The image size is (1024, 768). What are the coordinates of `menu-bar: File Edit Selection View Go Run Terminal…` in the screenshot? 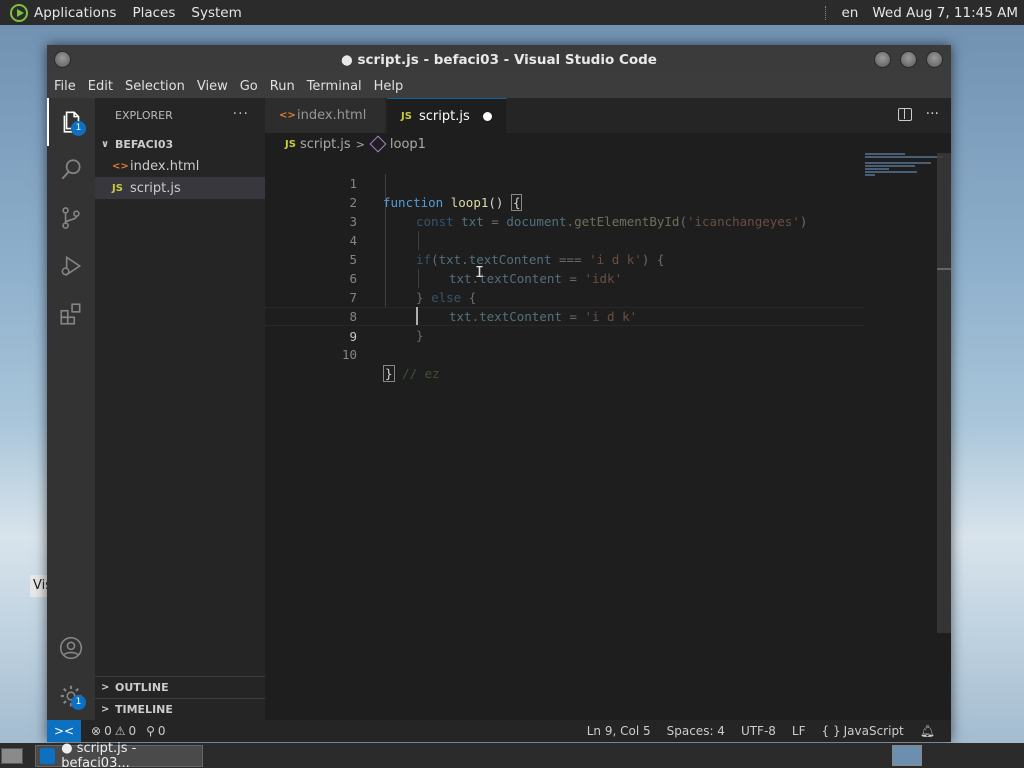 It's located at (499, 86).